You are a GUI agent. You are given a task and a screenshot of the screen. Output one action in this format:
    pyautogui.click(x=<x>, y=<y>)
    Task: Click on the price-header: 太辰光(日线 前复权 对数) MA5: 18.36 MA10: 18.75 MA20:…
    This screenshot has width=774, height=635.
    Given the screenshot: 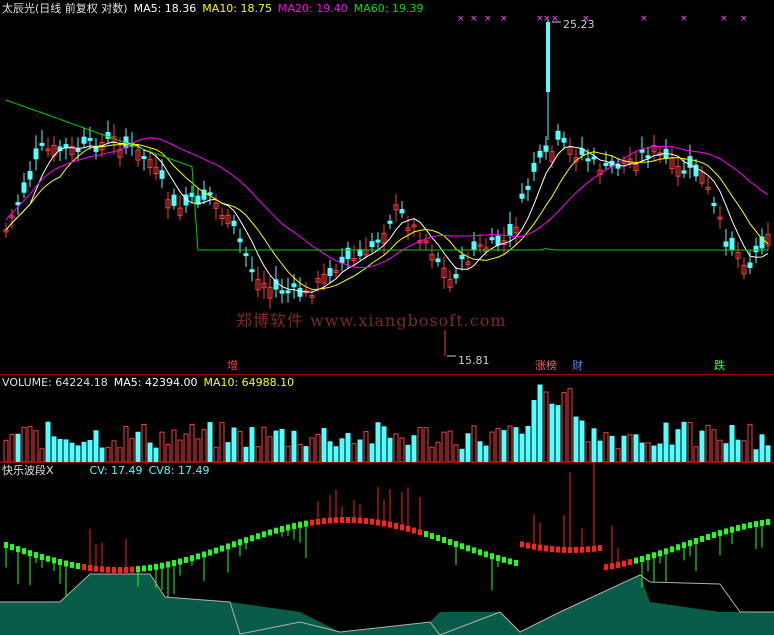 What is the action you would take?
    pyautogui.click(x=215, y=8)
    